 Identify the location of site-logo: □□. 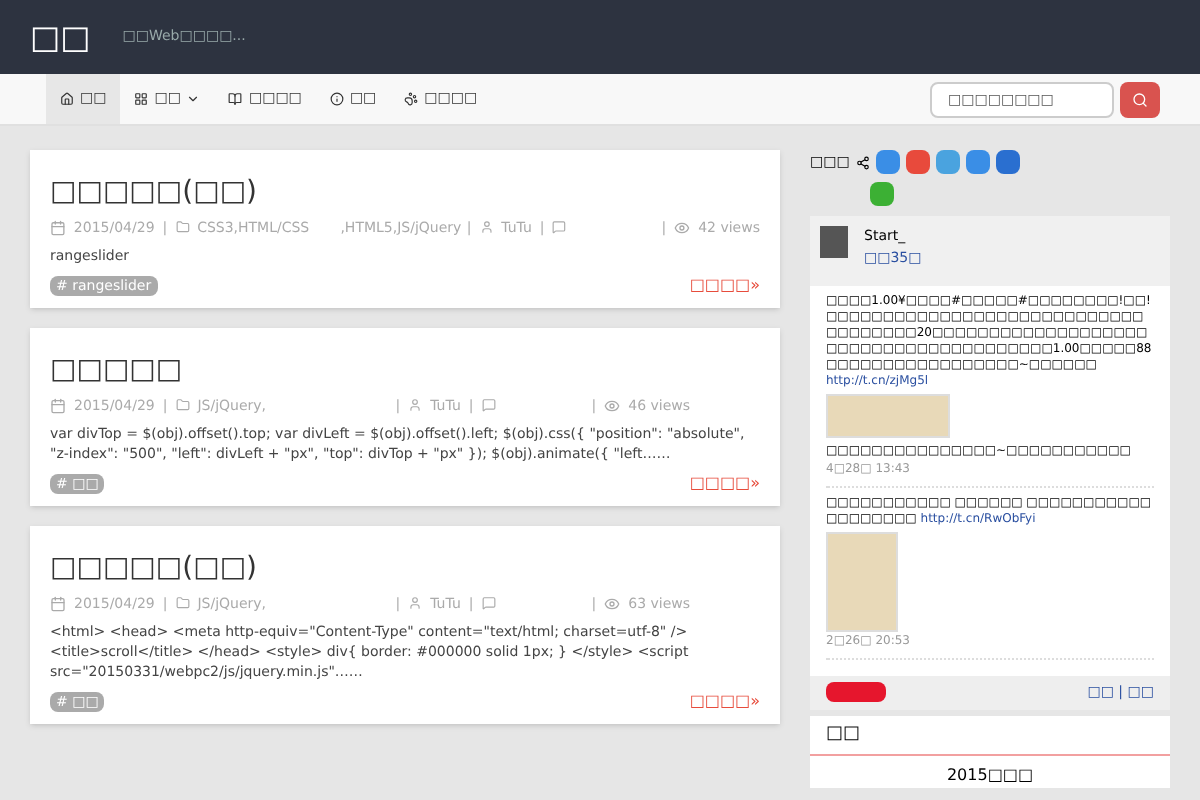
(60, 37).